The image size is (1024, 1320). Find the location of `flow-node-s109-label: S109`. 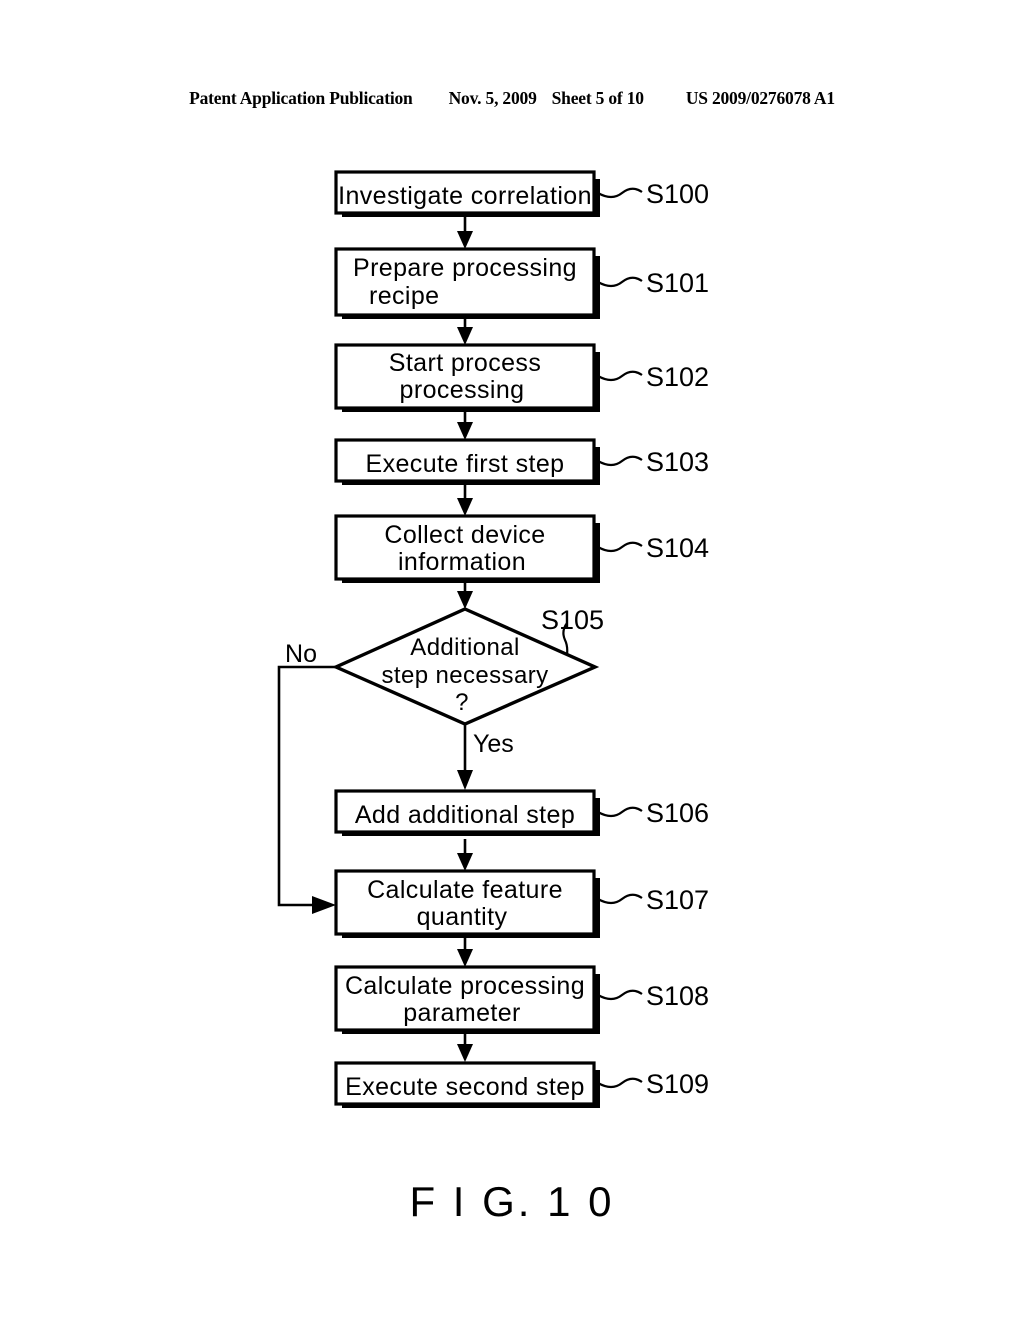

flow-node-s109-label: S109 is located at coordinates (677, 1084).